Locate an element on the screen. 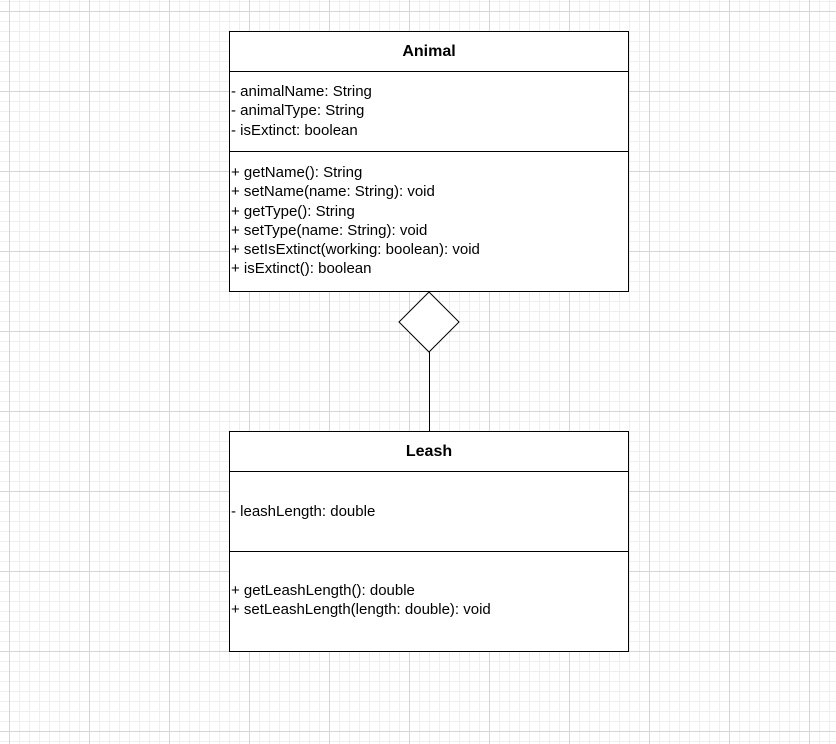 The width and height of the screenshot is (836, 744). aggregation-diamond is located at coordinates (429, 322).